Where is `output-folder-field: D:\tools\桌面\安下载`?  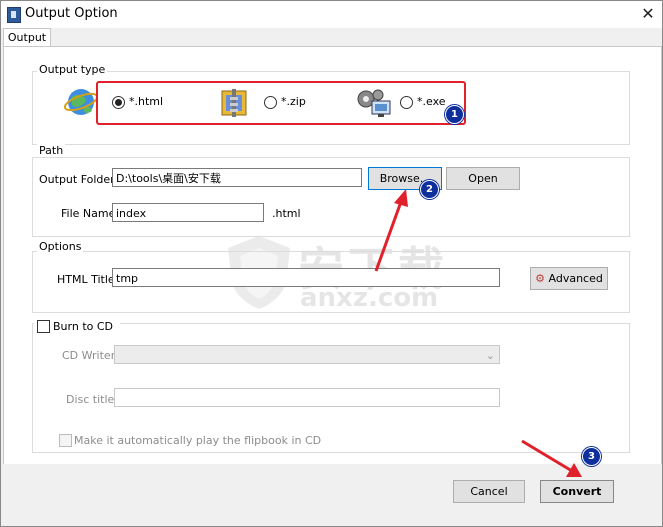 output-folder-field: D:\tools\桌面\安下载 is located at coordinates (237, 177).